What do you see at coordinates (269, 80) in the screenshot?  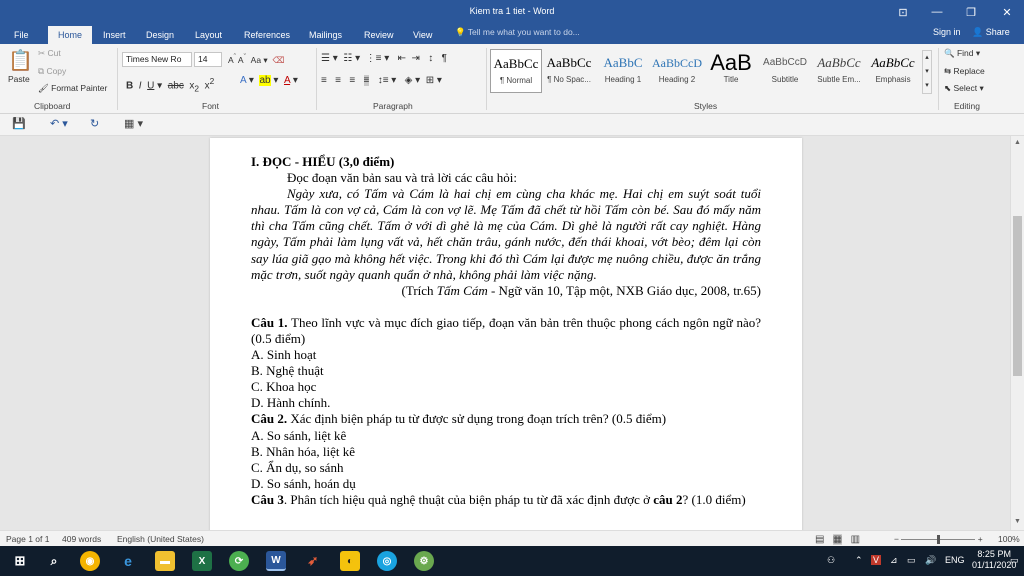 I see `font-color-buttons: A ▾ ab ▾ A ▾` at bounding box center [269, 80].